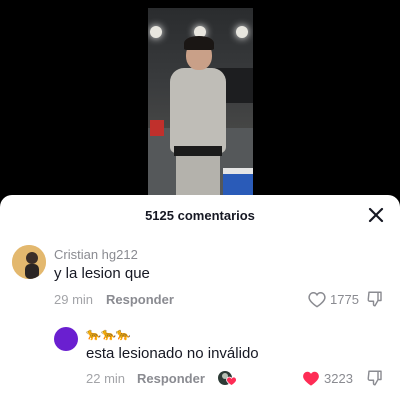 This screenshot has height=405, width=400. I want to click on creator-avatar-icon, so click(227, 378).